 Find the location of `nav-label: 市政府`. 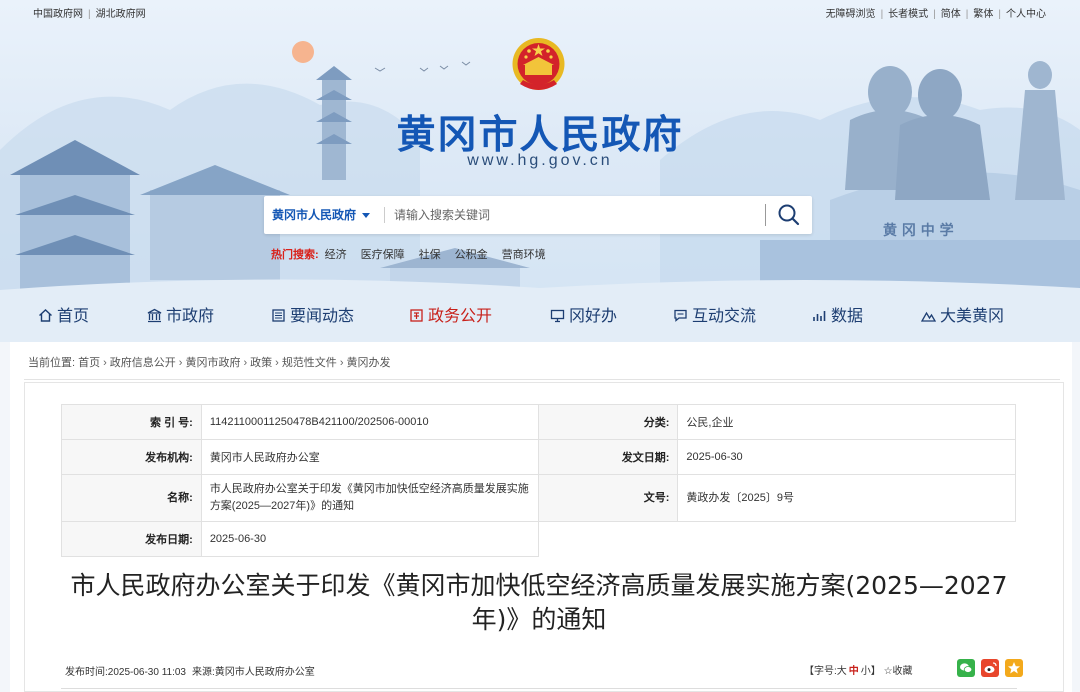

nav-label: 市政府 is located at coordinates (190, 316).